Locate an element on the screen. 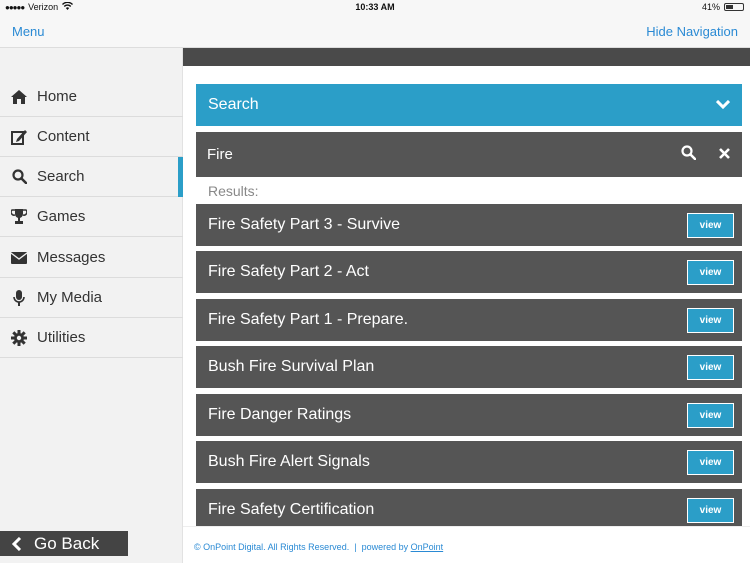  result-title: Fire Safety Part 3 - Survive is located at coordinates (304, 224).